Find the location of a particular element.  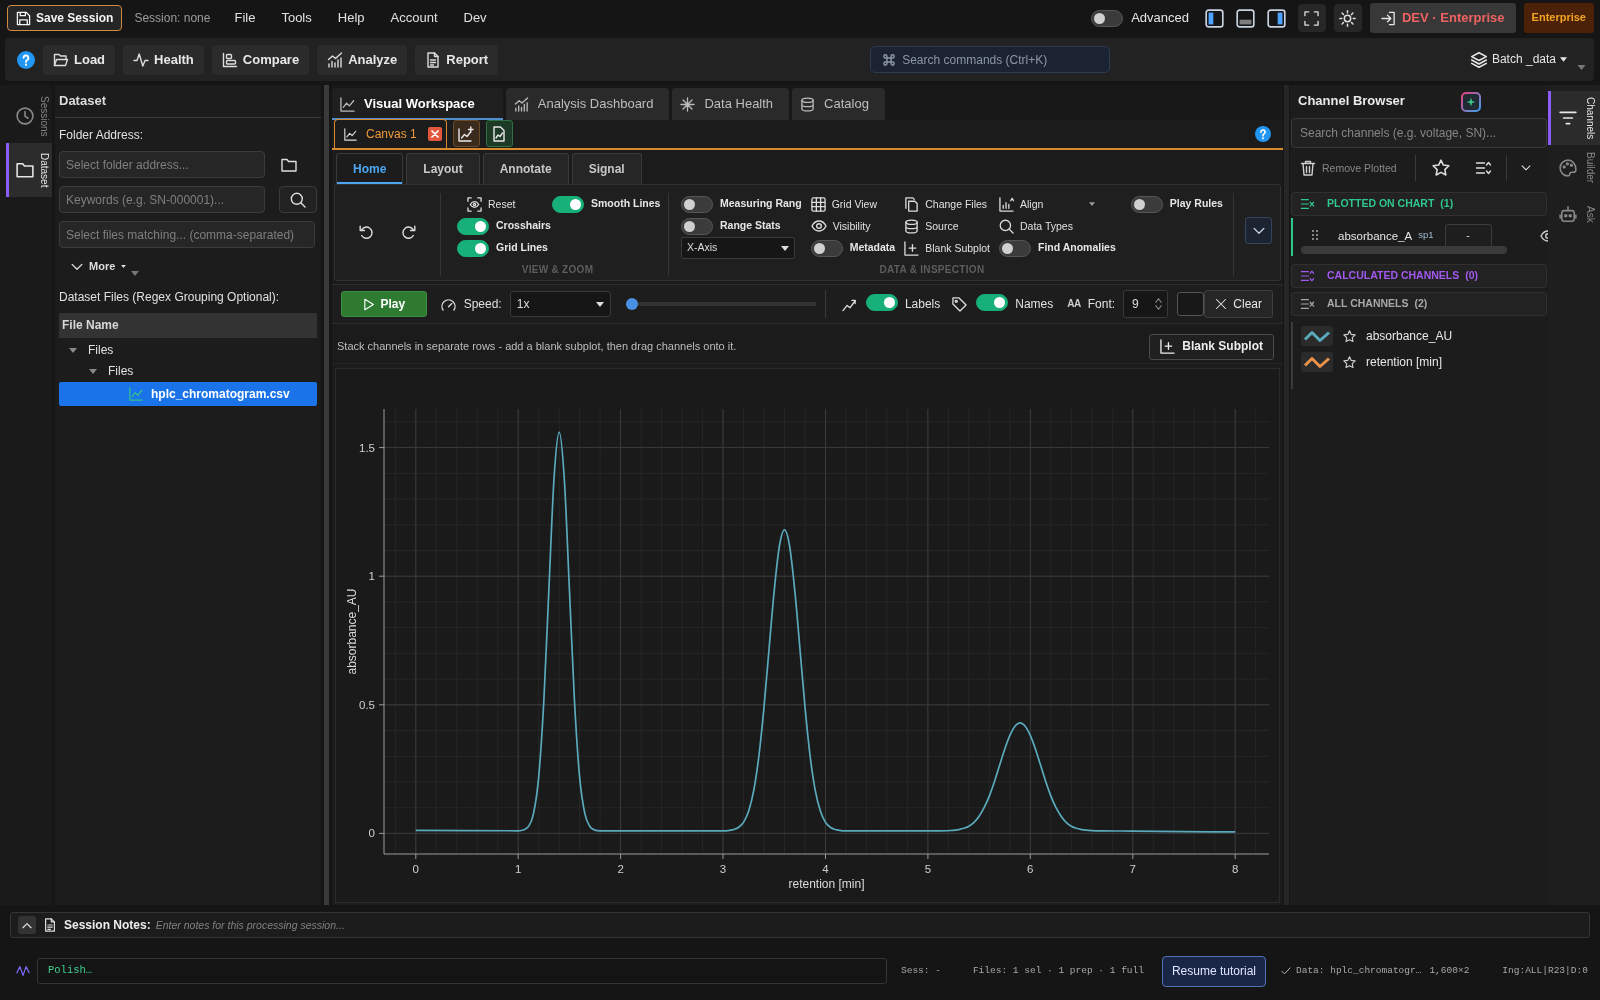

value-field: - is located at coordinates (1468, 236).